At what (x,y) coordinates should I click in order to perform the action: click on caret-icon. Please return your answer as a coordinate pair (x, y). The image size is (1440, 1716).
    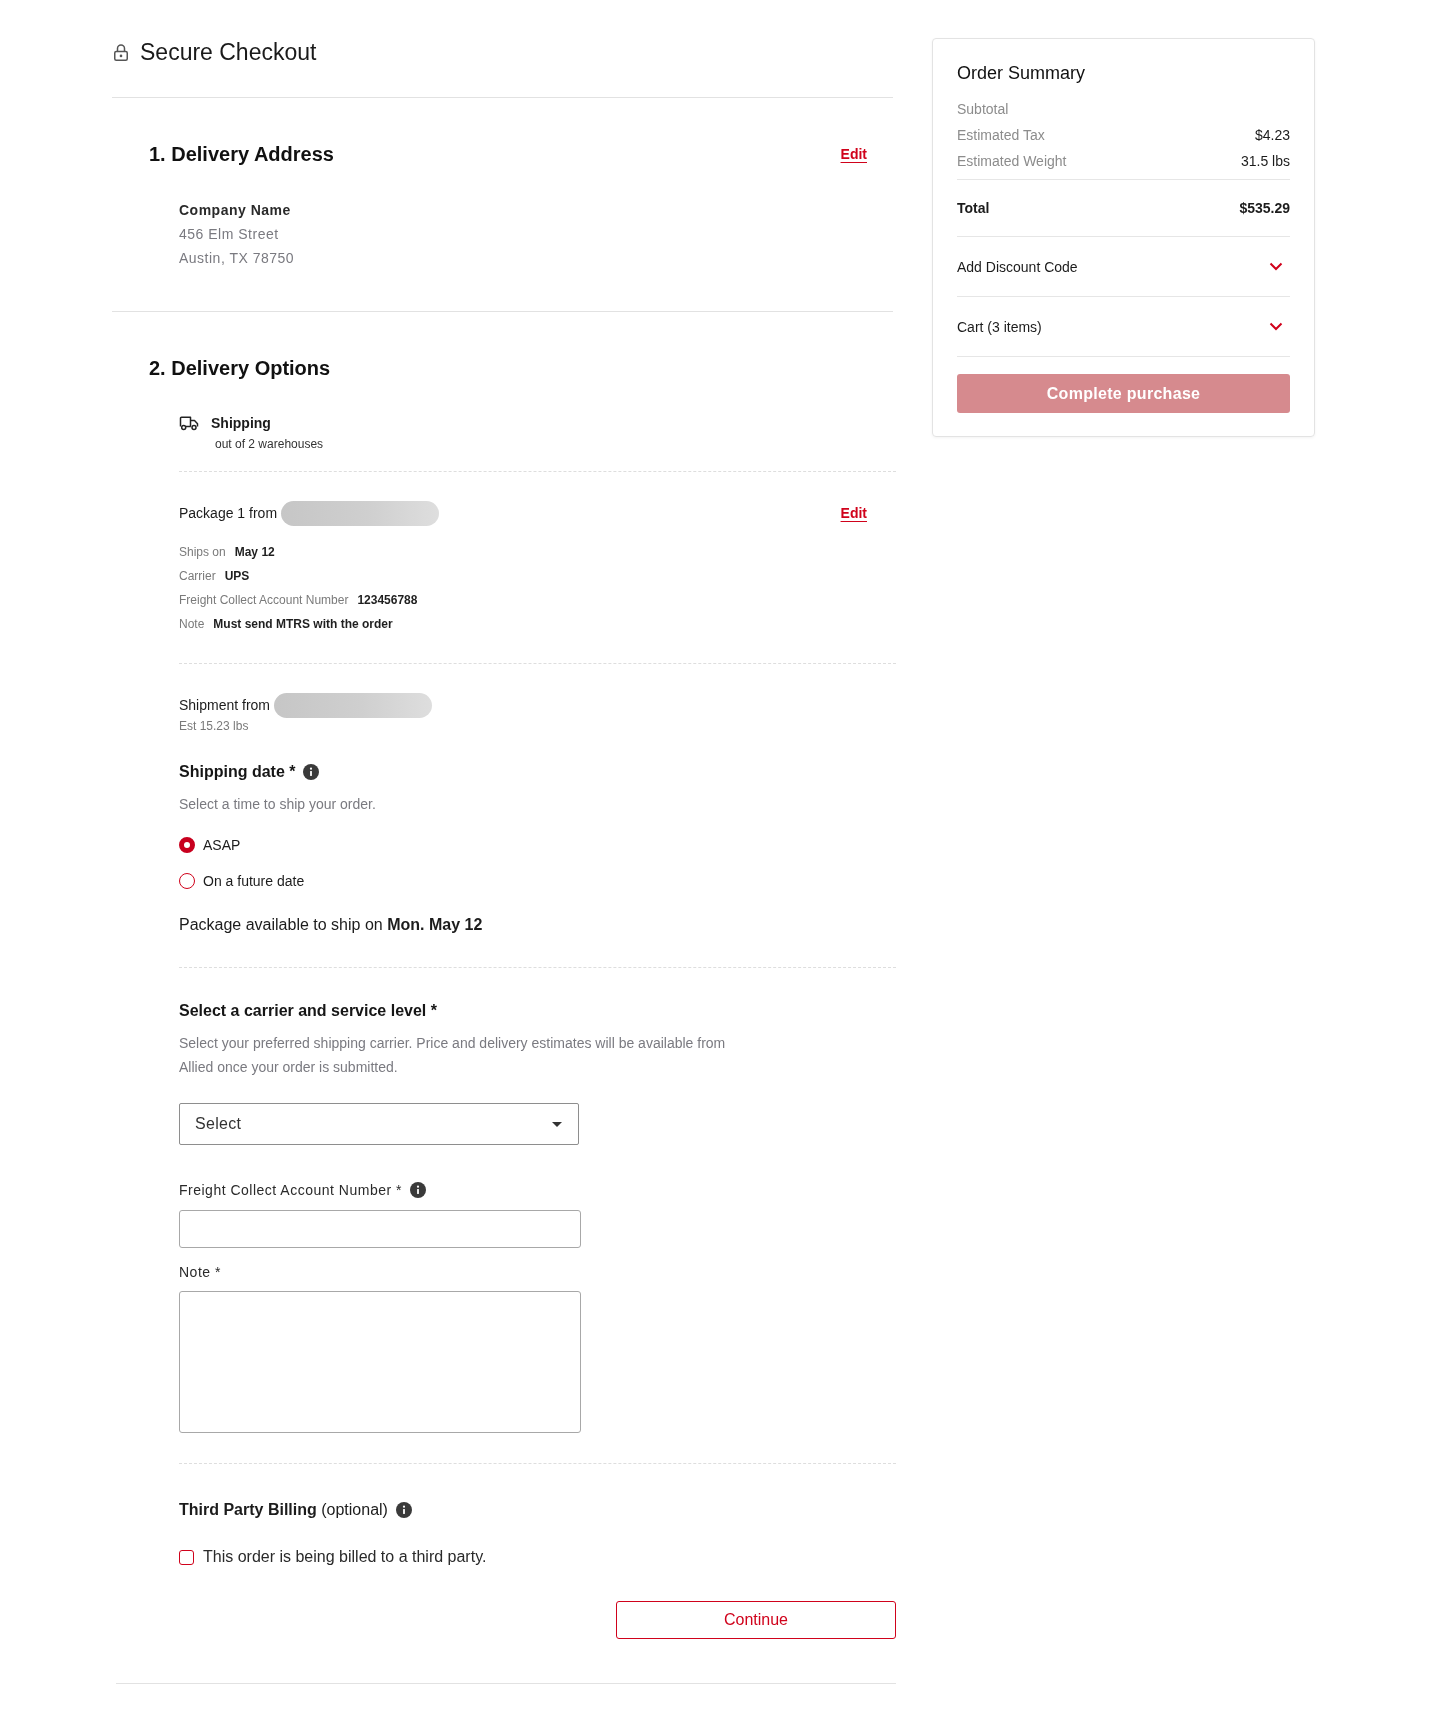
    Looking at the image, I should click on (557, 1124).